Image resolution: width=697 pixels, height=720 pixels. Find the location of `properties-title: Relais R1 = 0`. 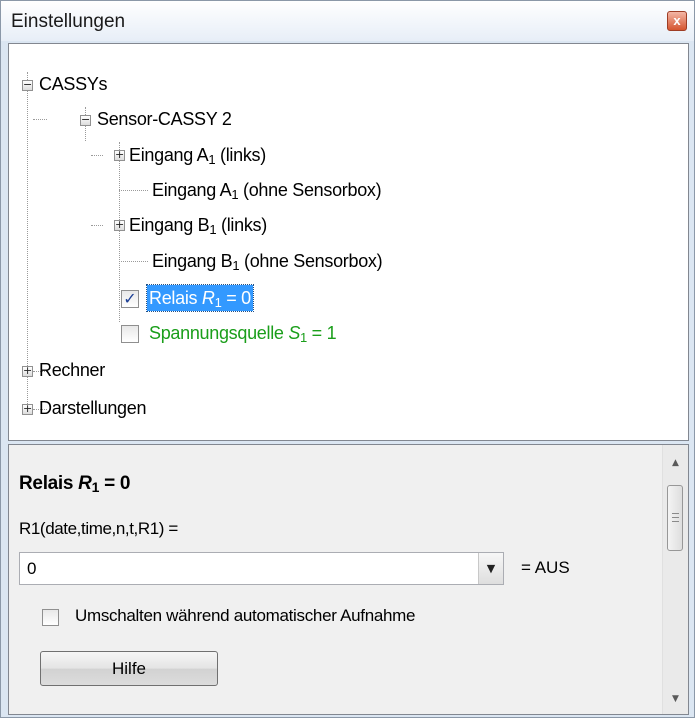

properties-title: Relais R1 = 0 is located at coordinates (75, 484).